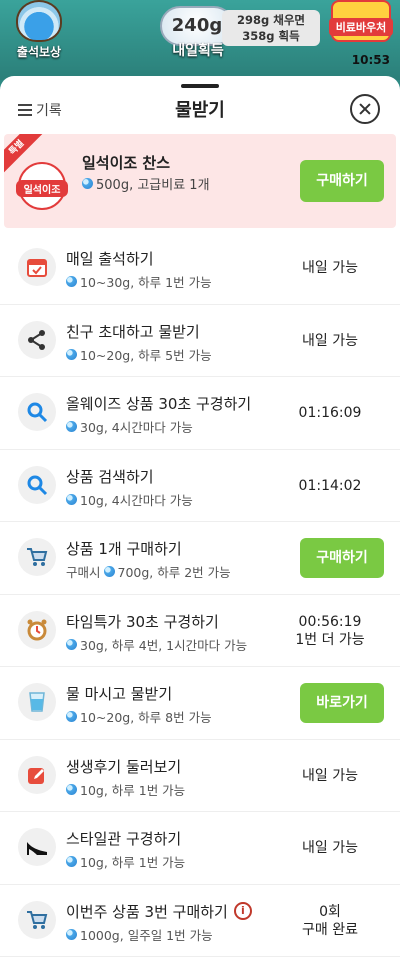  I want to click on task-reward-text: 30g, 하루 4번, 1시간마다 가능, so click(164, 645).